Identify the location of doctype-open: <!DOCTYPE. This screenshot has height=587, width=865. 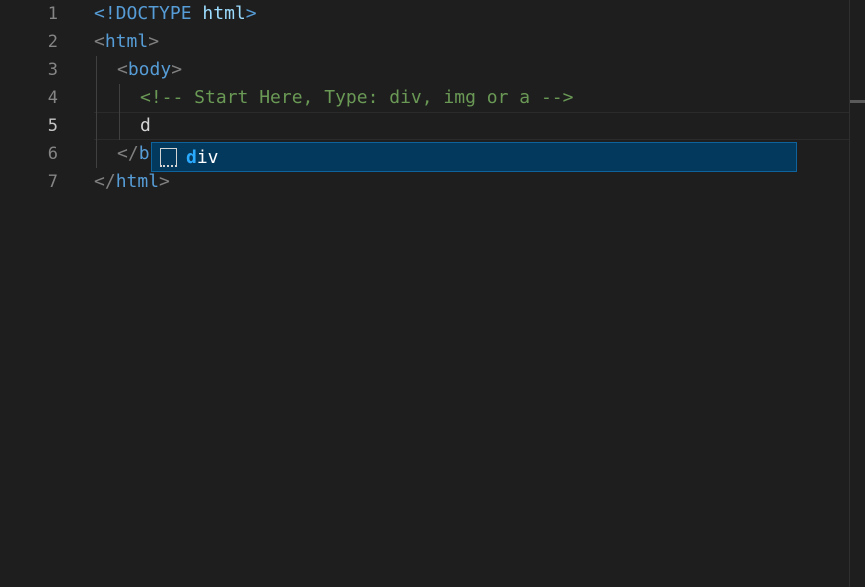
(143, 13).